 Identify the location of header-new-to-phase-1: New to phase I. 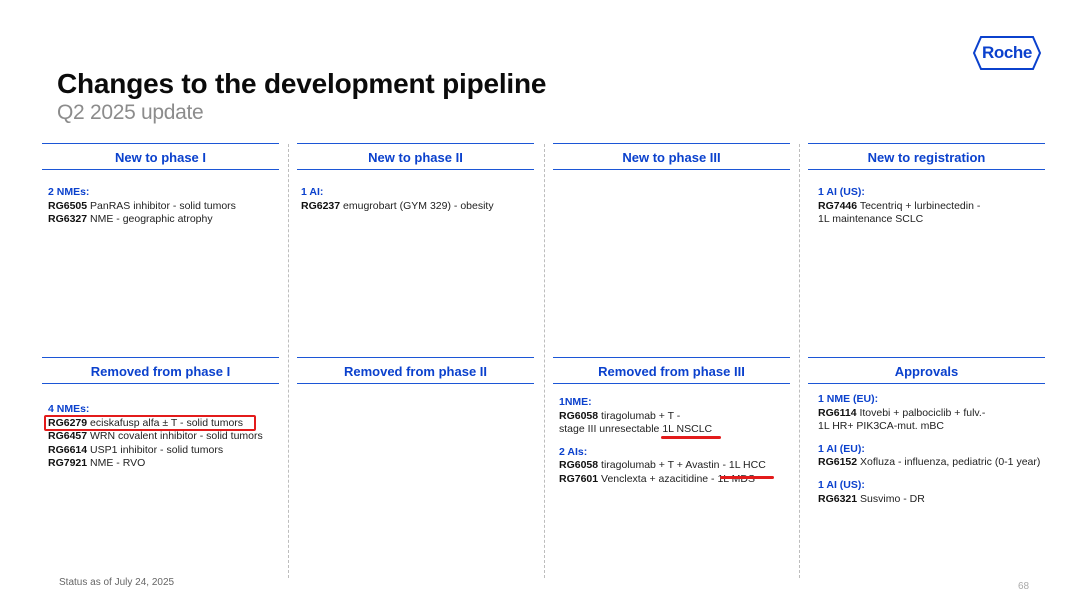
(160, 156).